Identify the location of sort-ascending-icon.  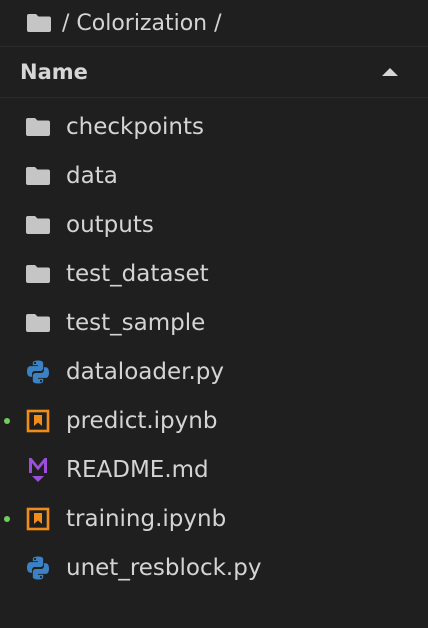
(390, 72).